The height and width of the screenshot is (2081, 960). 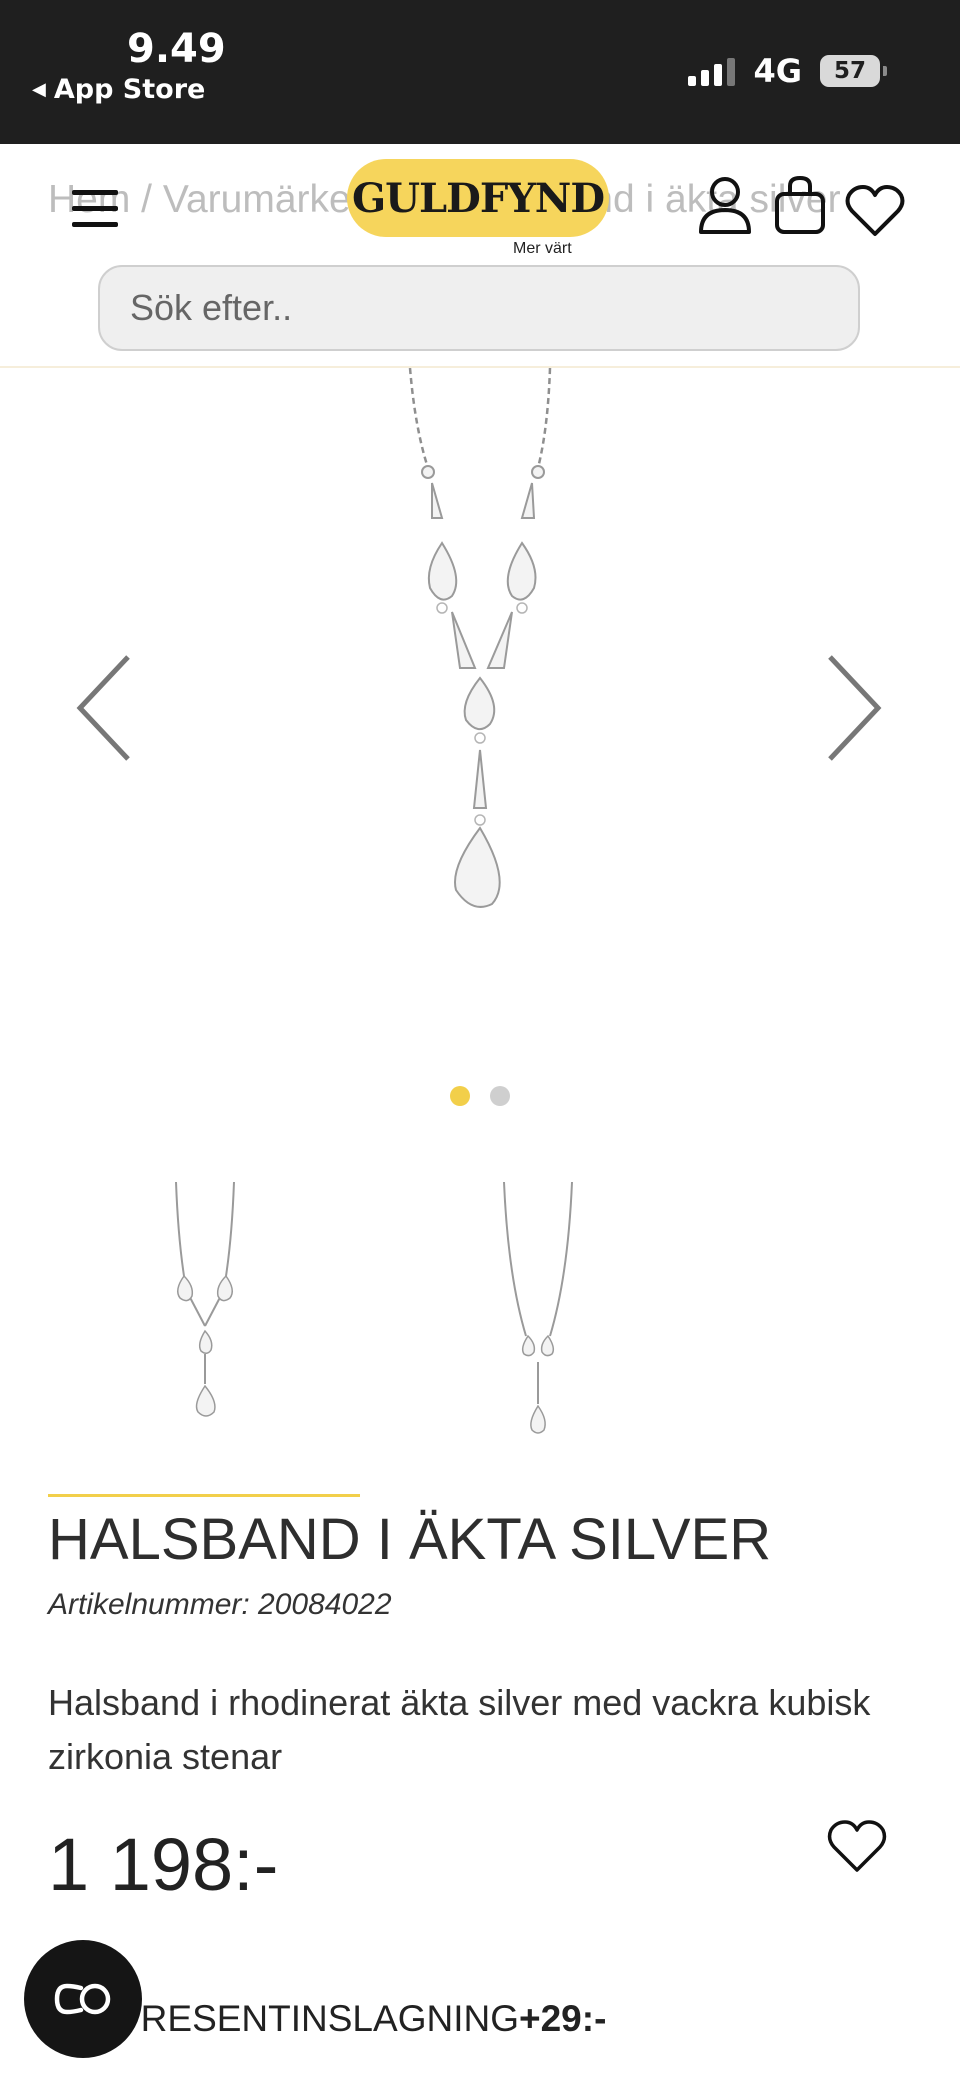 What do you see at coordinates (542, 248) in the screenshot?
I see `logo-tagline: Mer värt` at bounding box center [542, 248].